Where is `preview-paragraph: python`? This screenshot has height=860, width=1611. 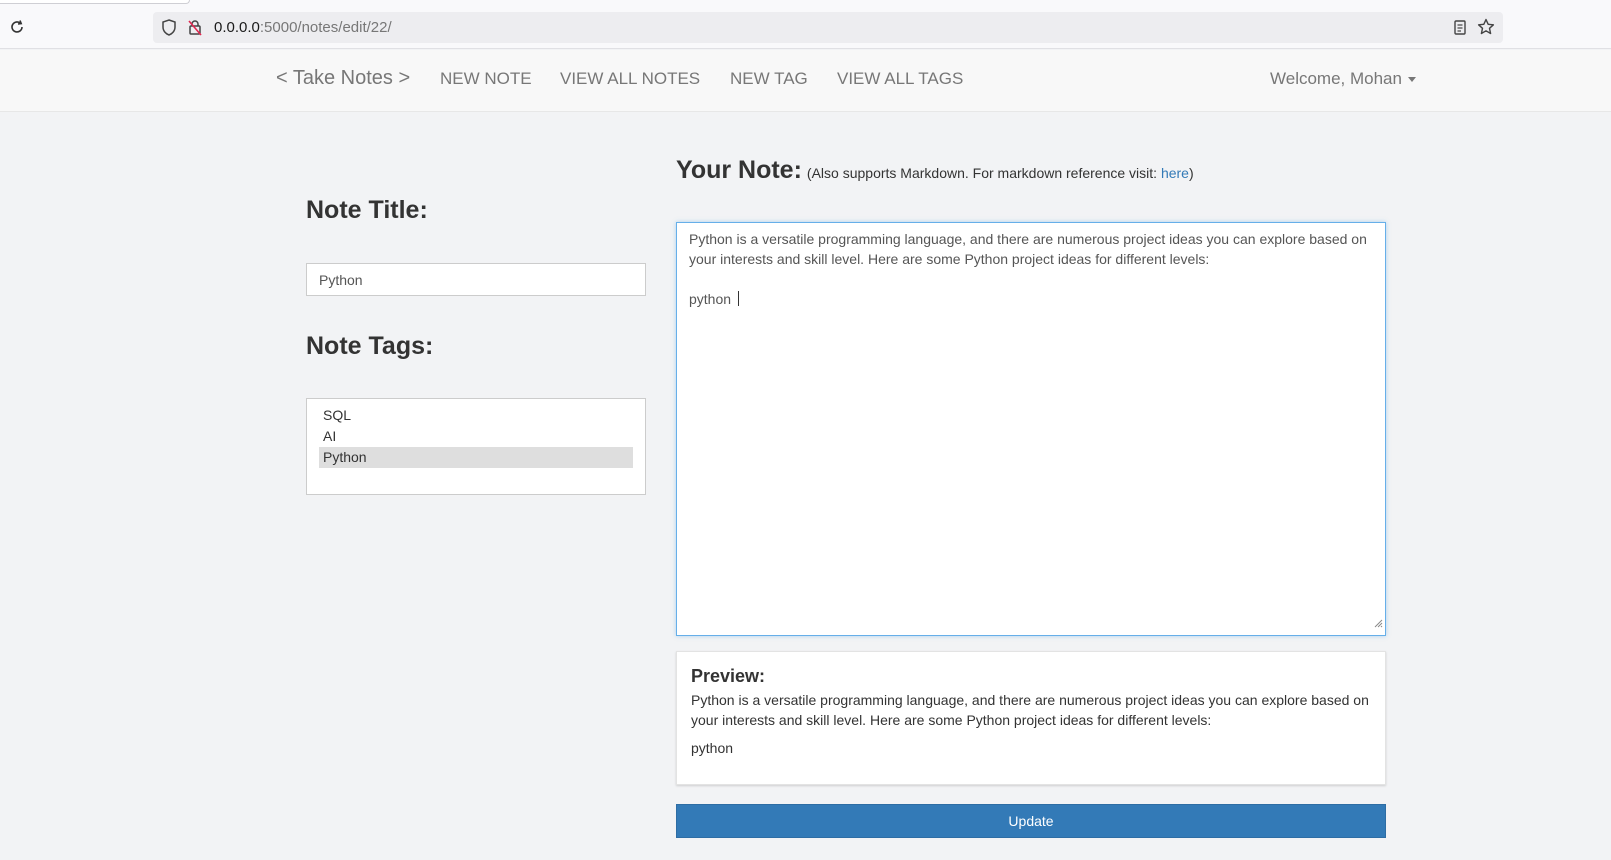 preview-paragraph: python is located at coordinates (712, 748).